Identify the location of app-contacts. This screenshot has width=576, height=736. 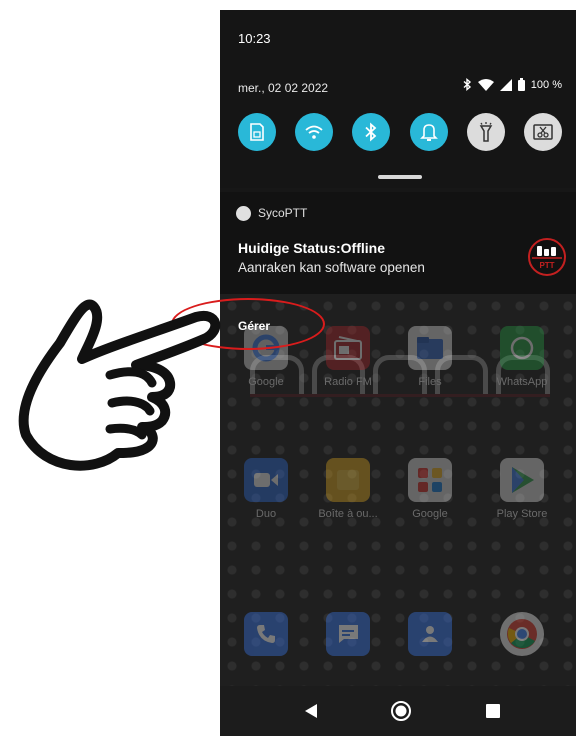
(430, 634).